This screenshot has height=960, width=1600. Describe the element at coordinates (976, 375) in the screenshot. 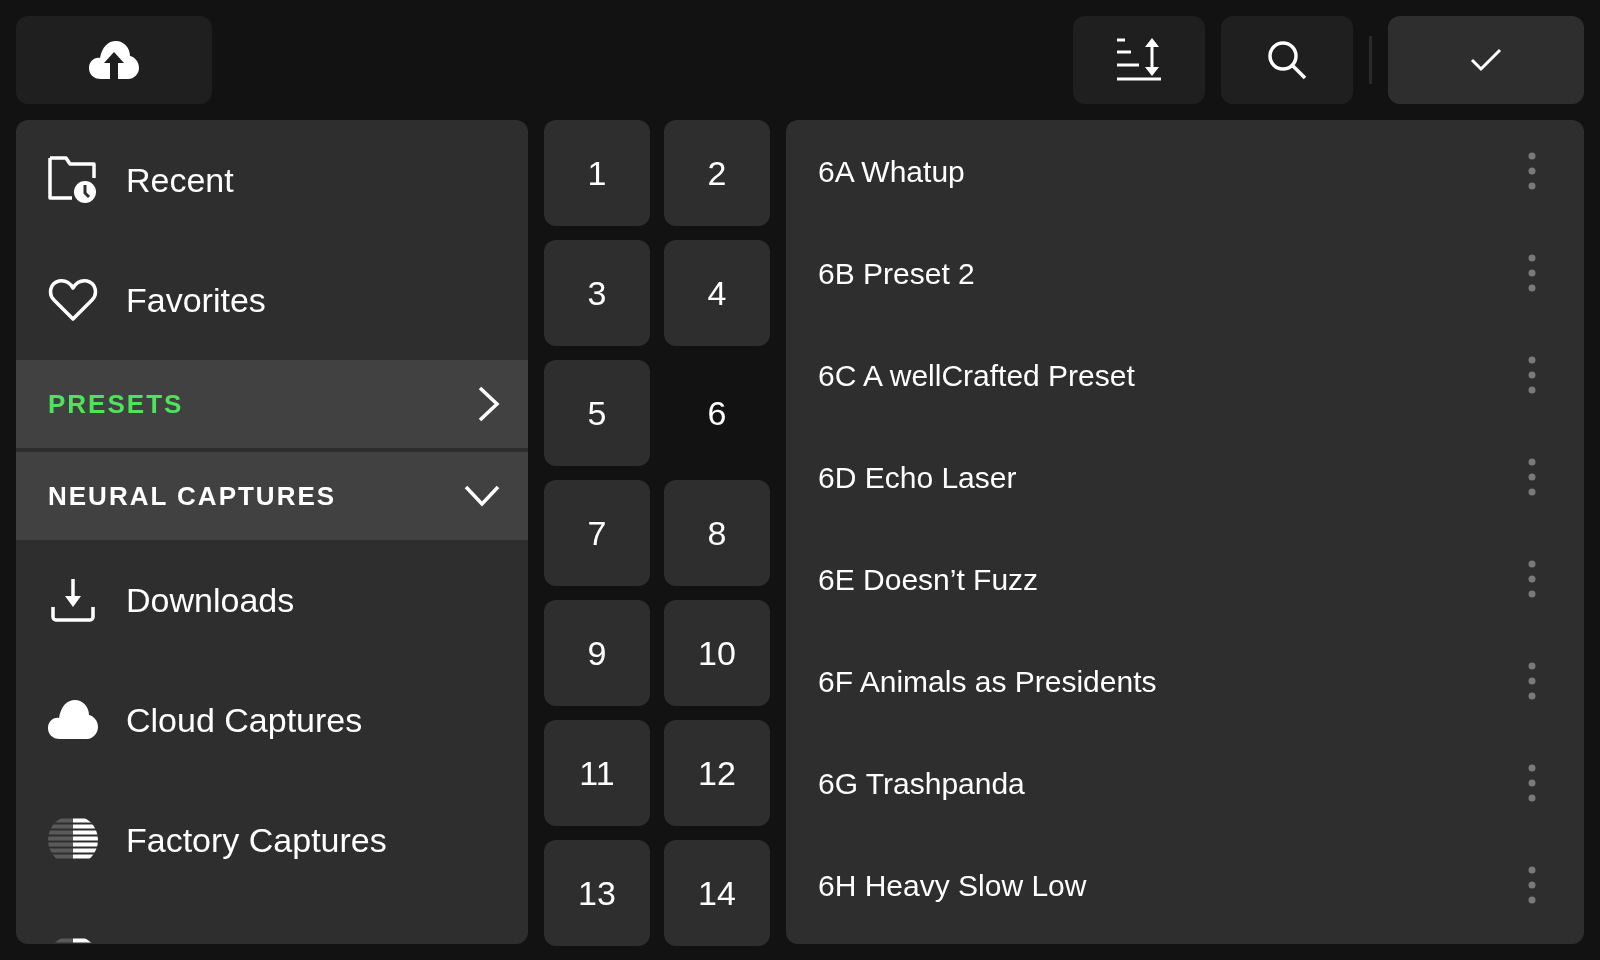

I see `preset-name: 6C A wellCrafted Preset` at that location.